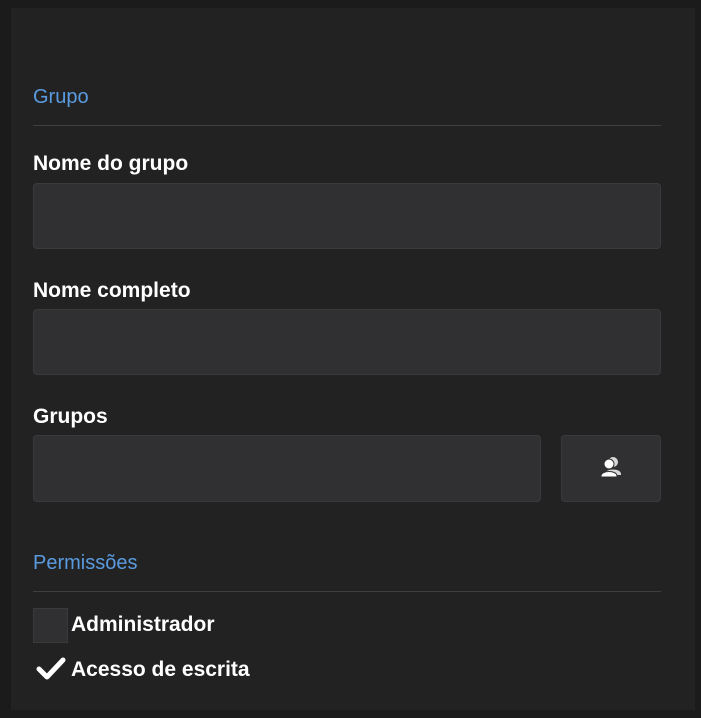  I want to click on write-access-checkbox, so click(50, 670).